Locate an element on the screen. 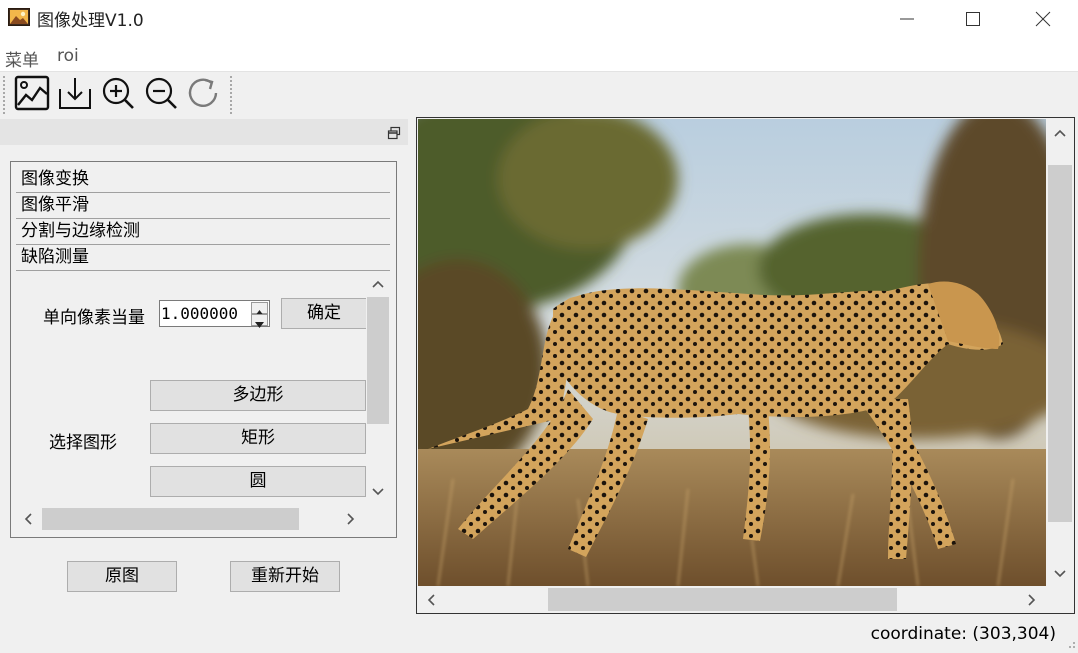 The height and width of the screenshot is (653, 1078). zoom-in-button is located at coordinates (118, 93).